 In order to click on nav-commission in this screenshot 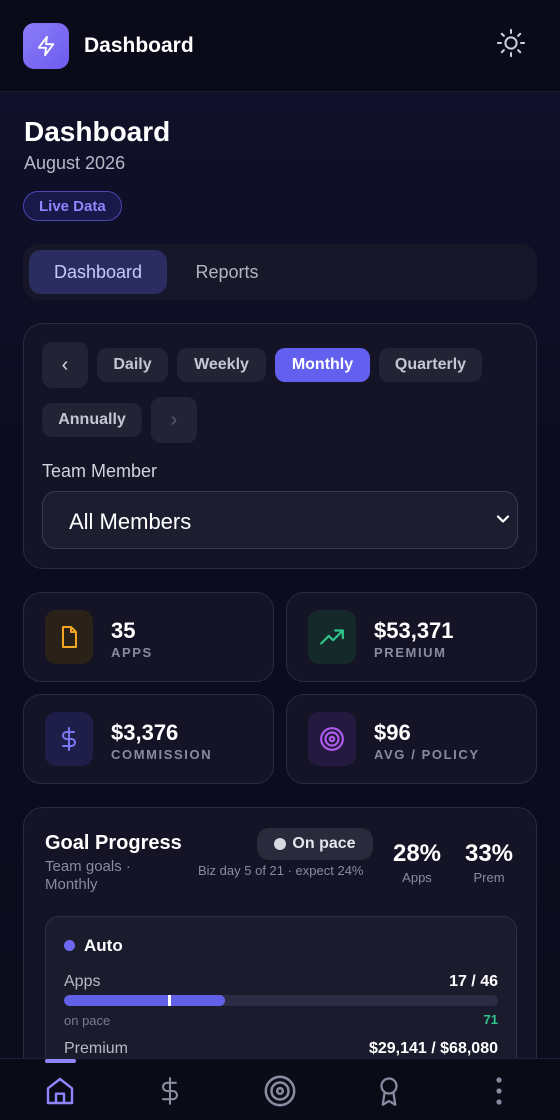, I will do `click(170, 1091)`.